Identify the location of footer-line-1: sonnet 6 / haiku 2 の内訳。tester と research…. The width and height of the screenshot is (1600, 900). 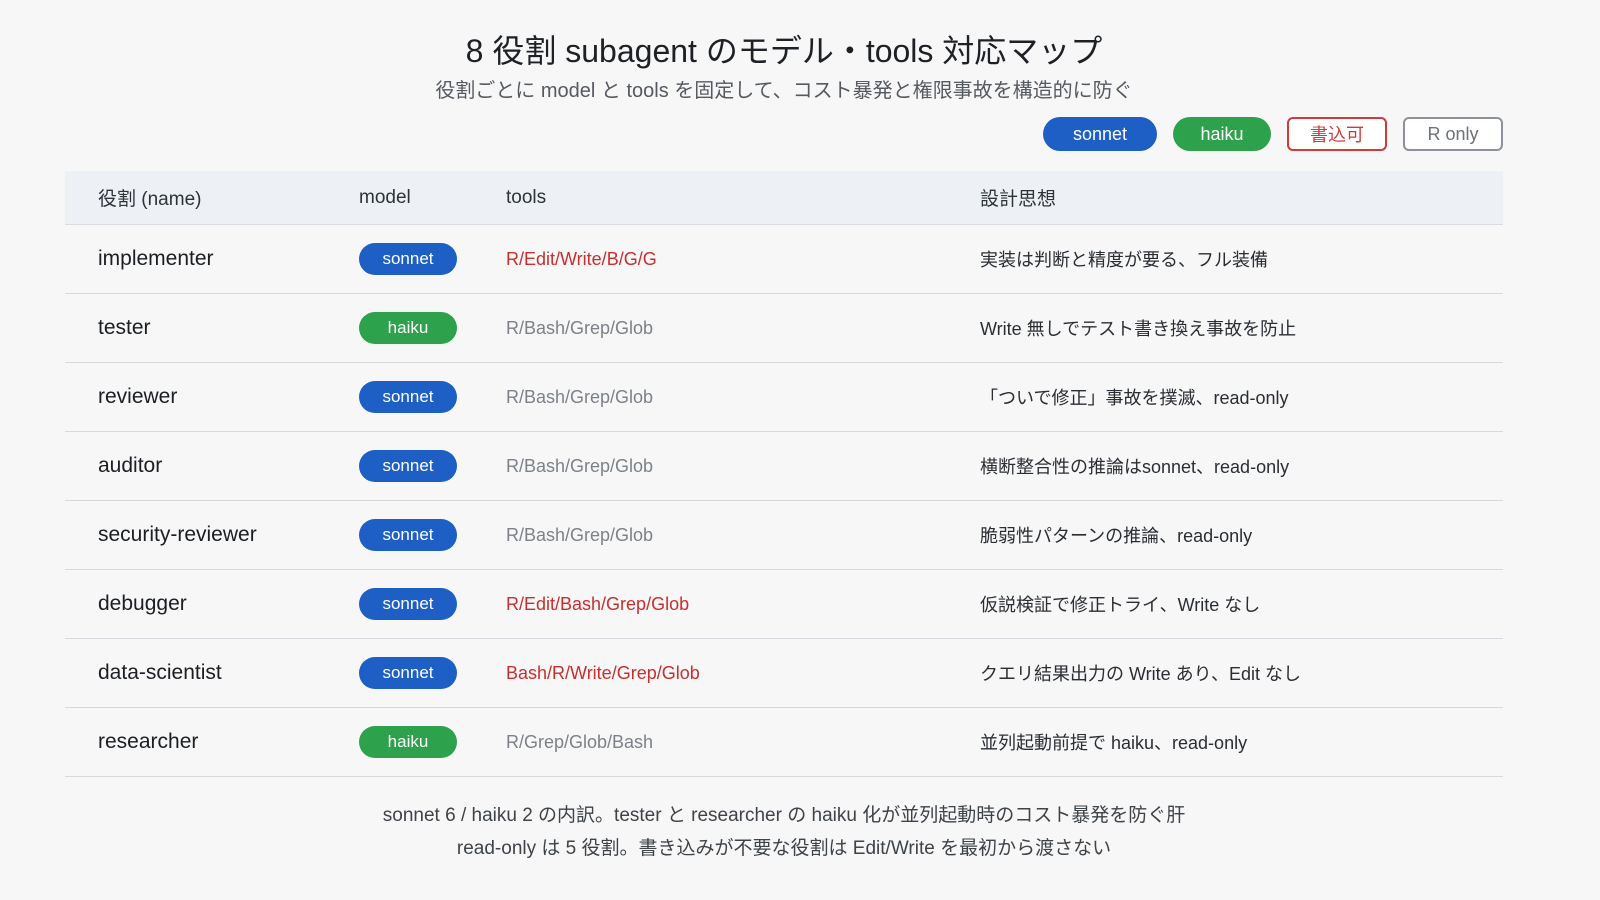
(784, 815).